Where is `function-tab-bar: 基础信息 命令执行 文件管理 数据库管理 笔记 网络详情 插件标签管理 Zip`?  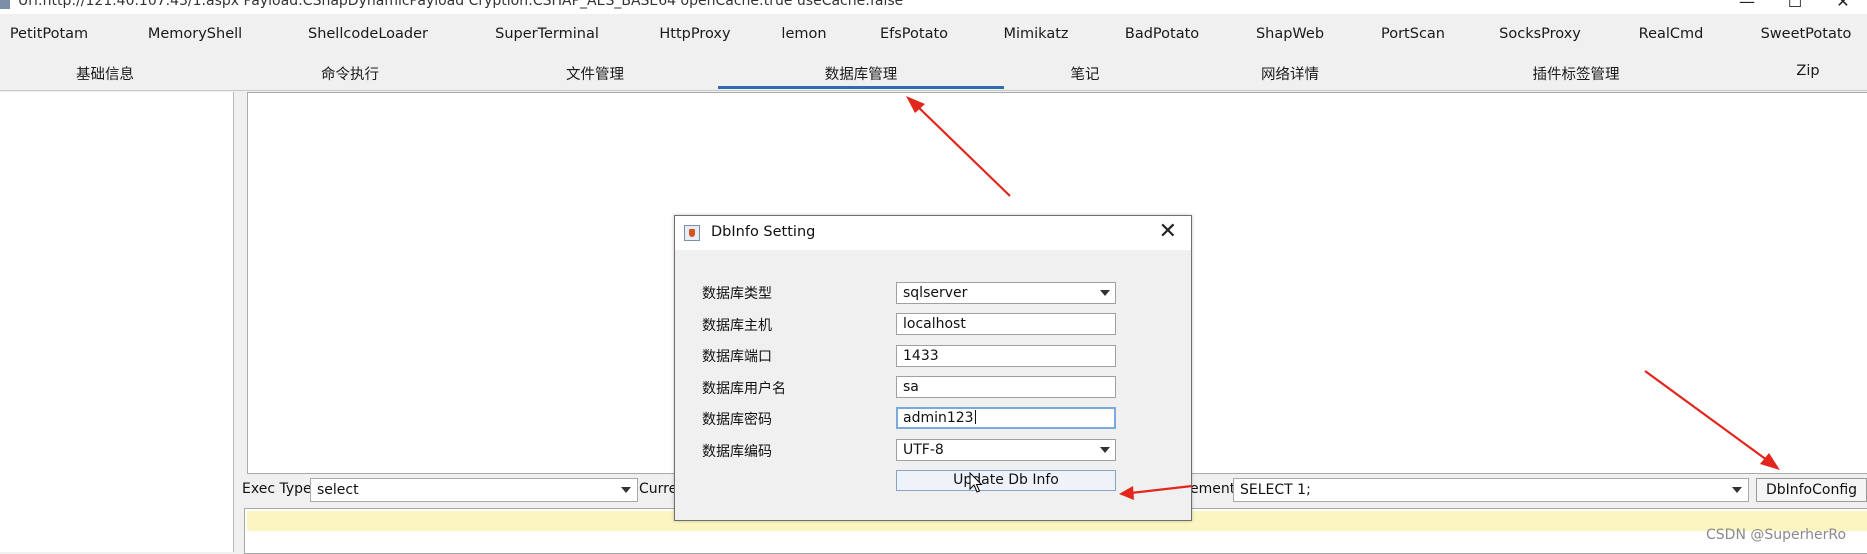
function-tab-bar: 基础信息 命令执行 文件管理 数据库管理 笔记 网络详情 插件标签管理 Zip is located at coordinates (933, 74).